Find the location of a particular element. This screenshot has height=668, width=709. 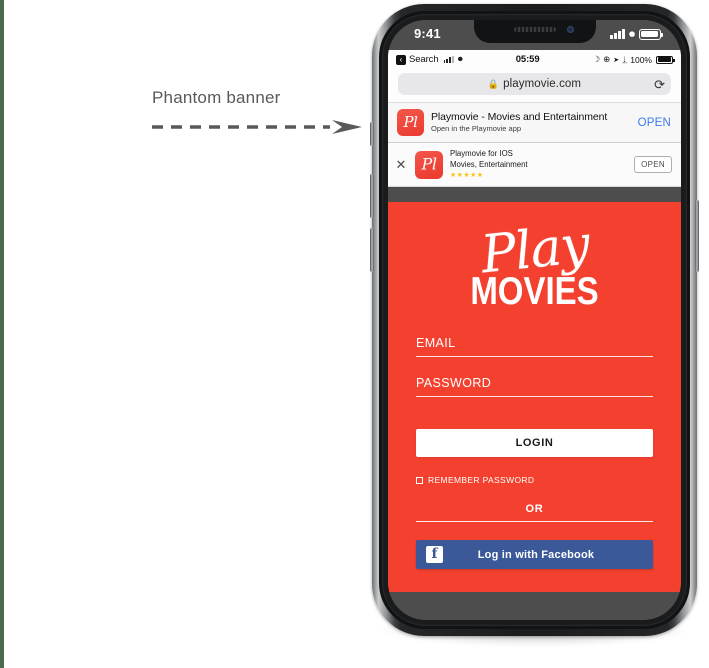

close-icon: ✕ is located at coordinates (401, 164).